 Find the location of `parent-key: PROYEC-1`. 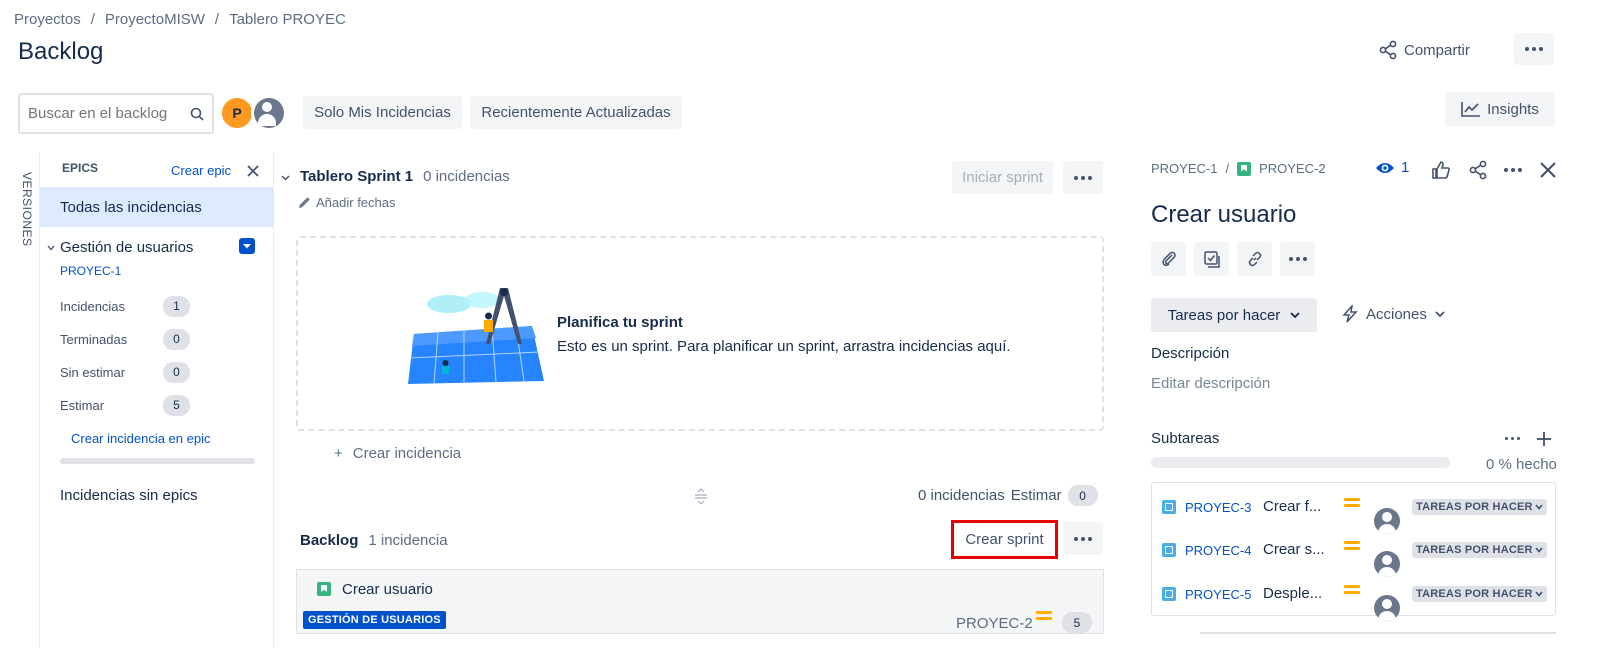

parent-key: PROYEC-1 is located at coordinates (1184, 168).